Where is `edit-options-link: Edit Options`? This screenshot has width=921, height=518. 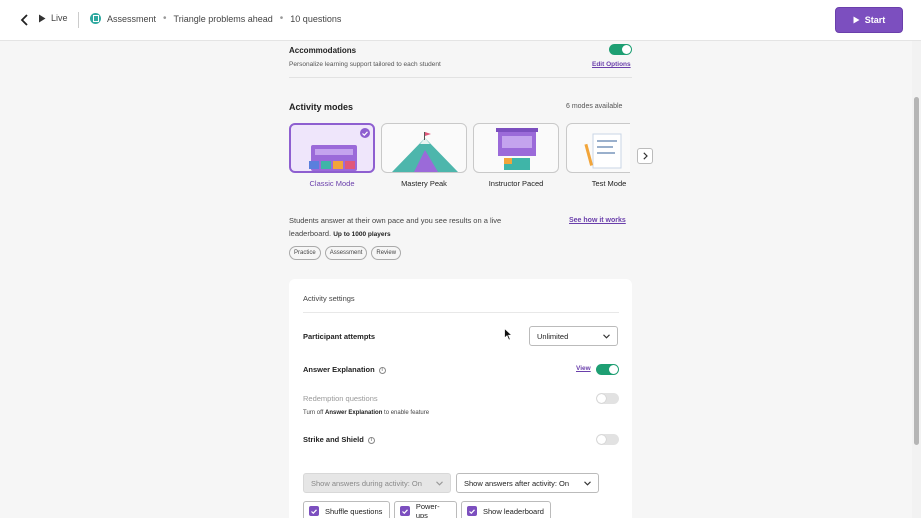
edit-options-link: Edit Options is located at coordinates (611, 64).